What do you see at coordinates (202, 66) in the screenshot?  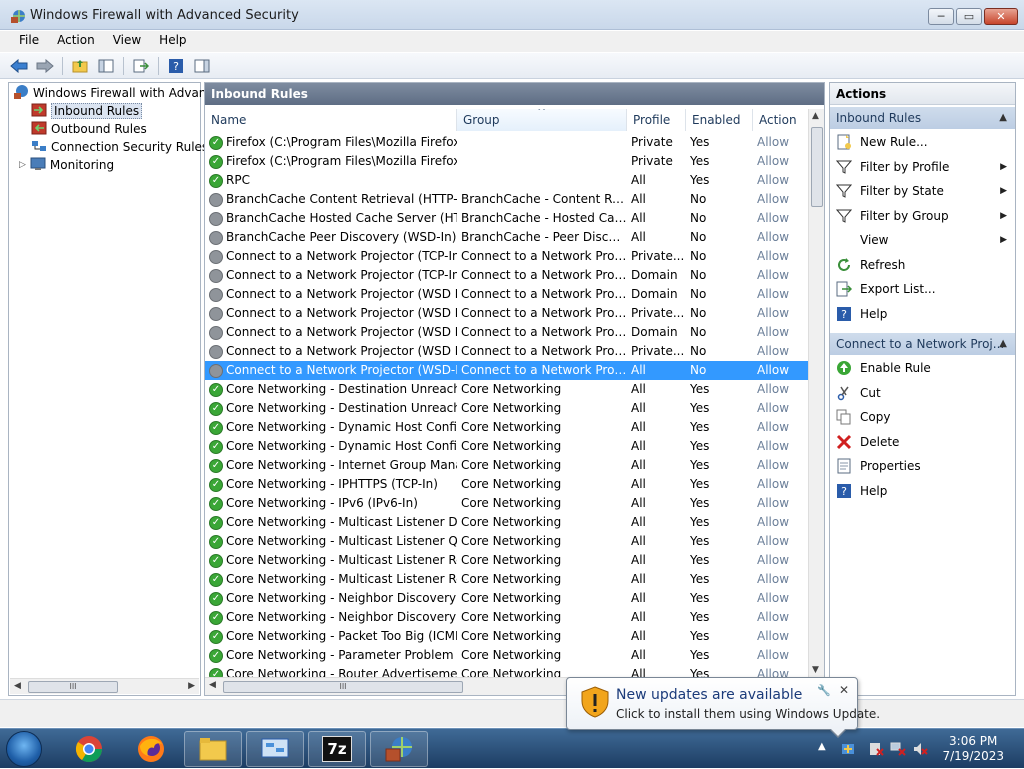 I see `show-hide-action-pane-icon` at bounding box center [202, 66].